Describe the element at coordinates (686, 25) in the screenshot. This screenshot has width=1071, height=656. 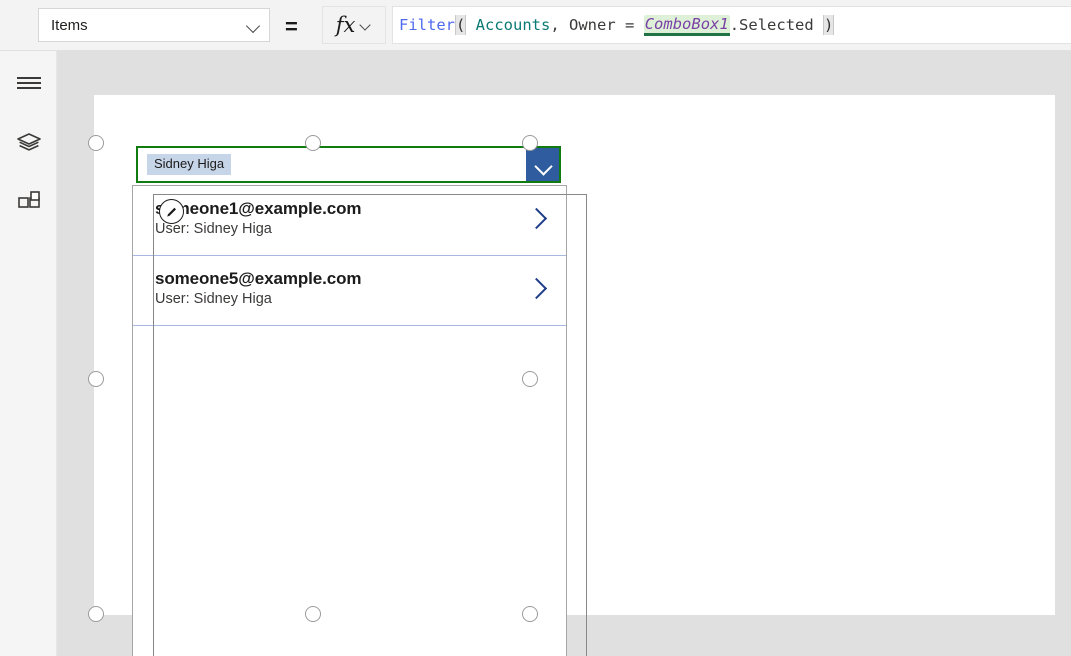
I see `formula-token-control: ComboBox1` at that location.